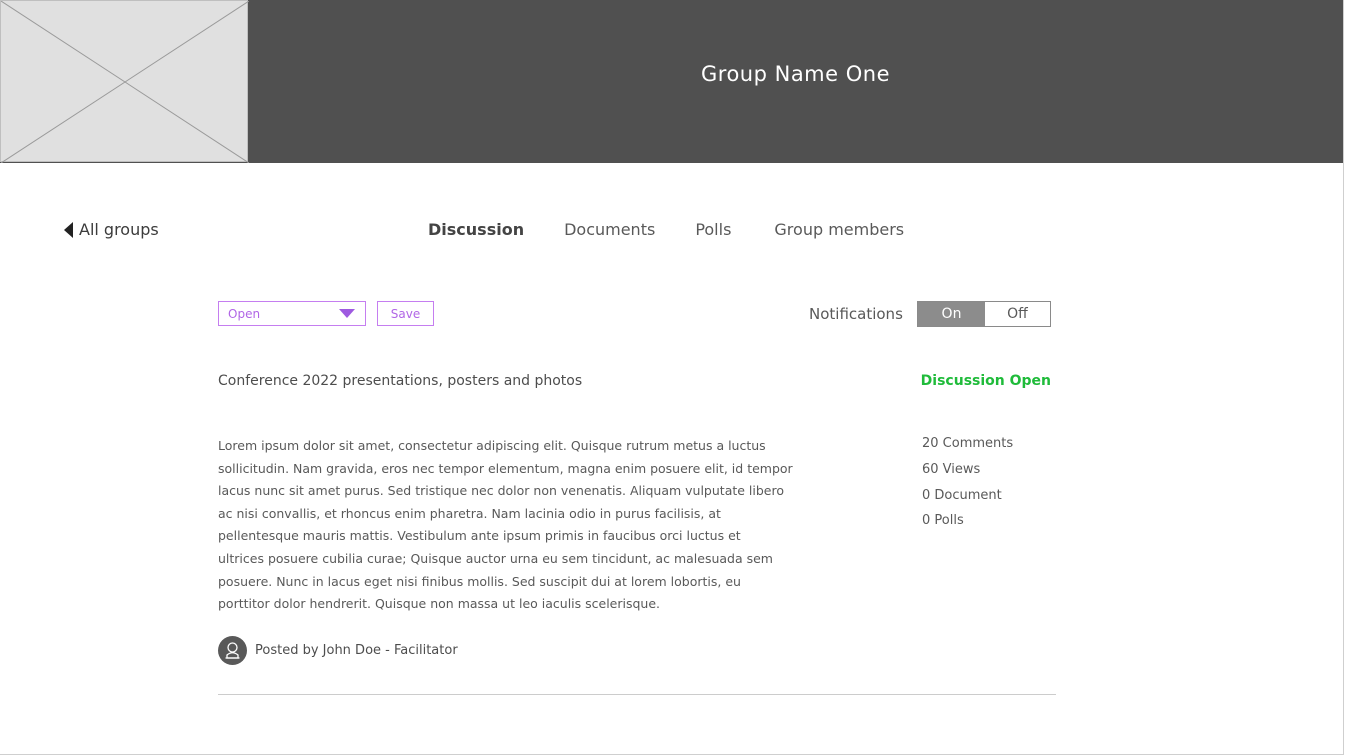  I want to click on polls-count: 0 Polls, so click(943, 521).